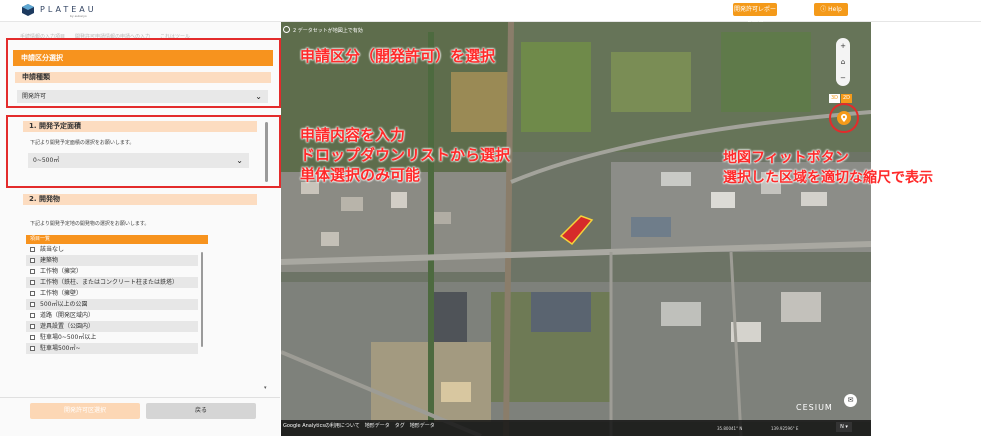 Image resolution: width=981 pixels, height=436 pixels. I want to click on annotation-box-area-select, so click(143, 151).